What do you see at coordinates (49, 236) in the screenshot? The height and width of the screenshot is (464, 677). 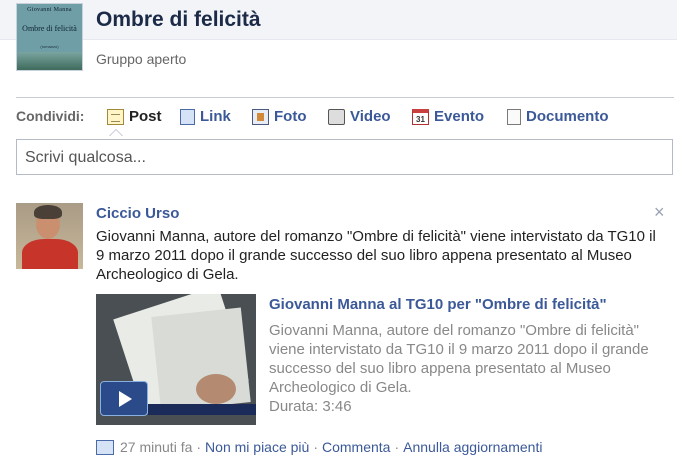 I see `avatar` at bounding box center [49, 236].